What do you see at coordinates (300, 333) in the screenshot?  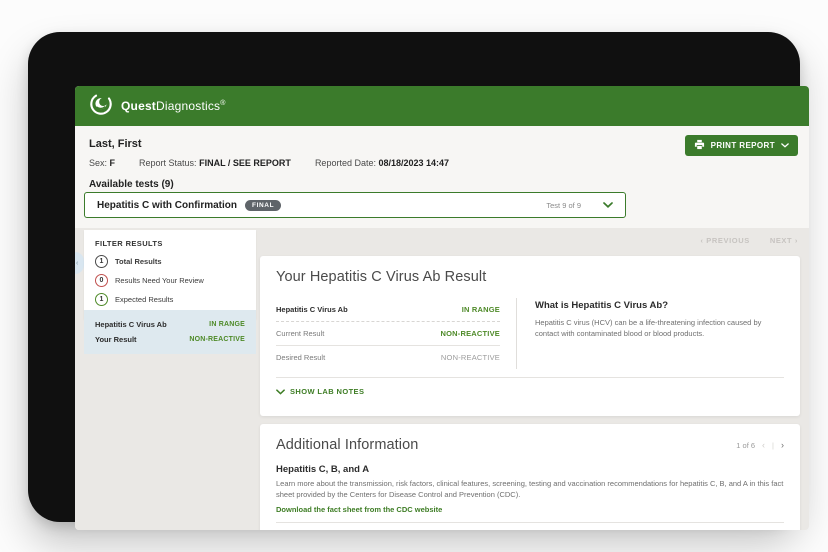 I see `row-label: Current Result` at bounding box center [300, 333].